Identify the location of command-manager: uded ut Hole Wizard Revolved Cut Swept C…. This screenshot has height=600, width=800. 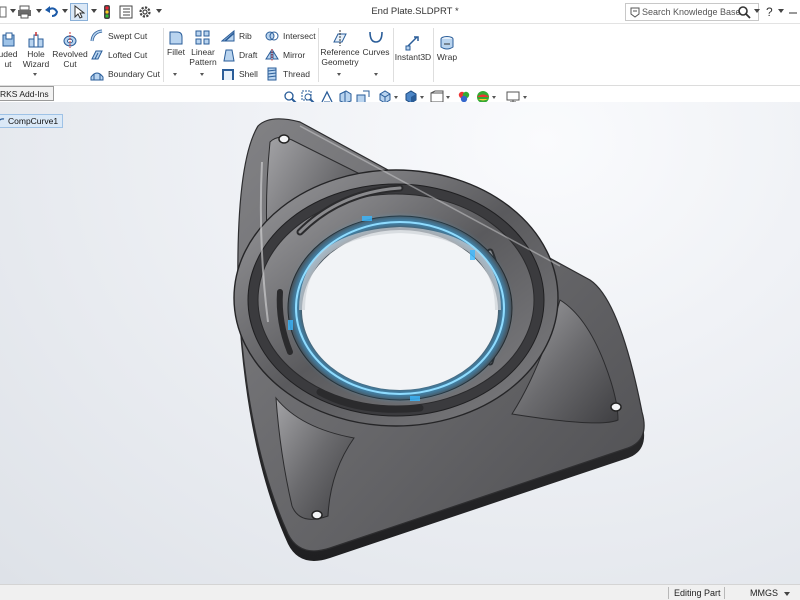
(400, 55).